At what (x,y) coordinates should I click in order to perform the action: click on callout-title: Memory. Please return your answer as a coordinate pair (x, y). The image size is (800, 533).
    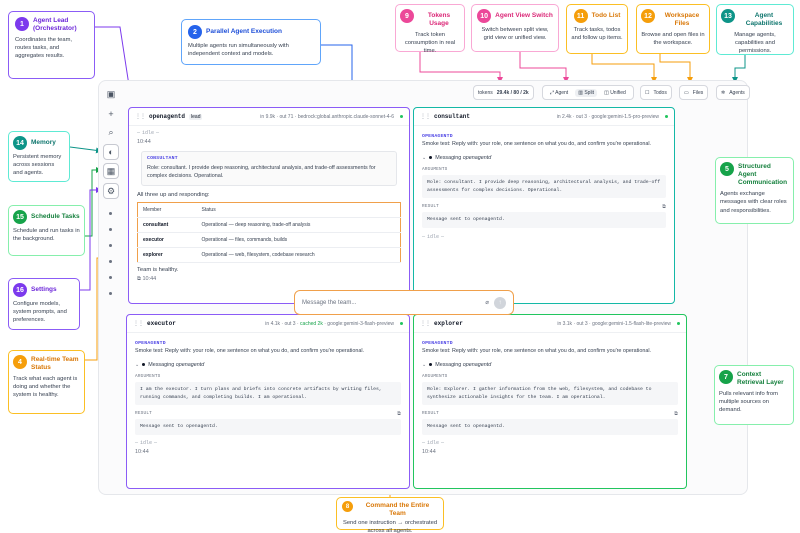
    Looking at the image, I should click on (43, 142).